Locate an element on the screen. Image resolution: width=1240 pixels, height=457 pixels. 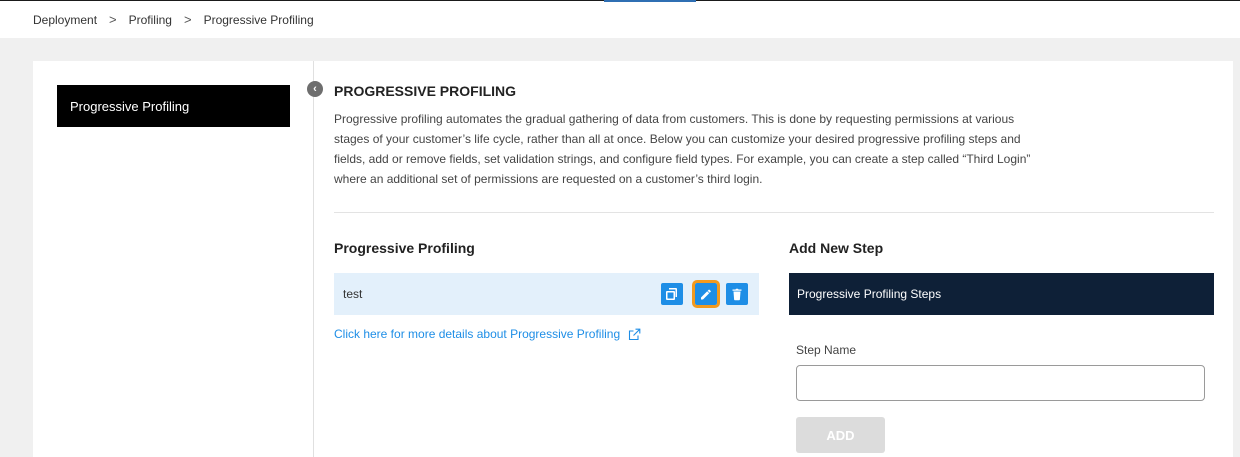
page-title: PROGRESSIVE PROFILING is located at coordinates (425, 91).